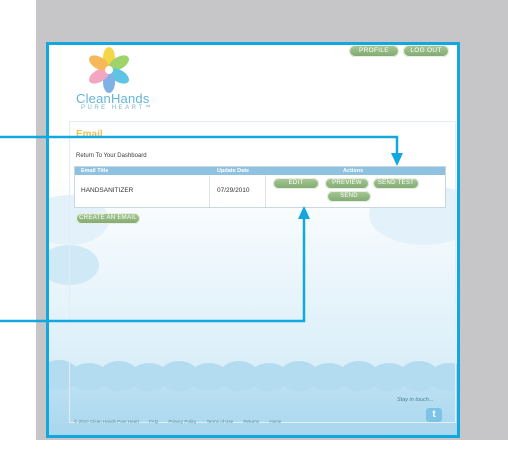  What do you see at coordinates (397, 159) in the screenshot?
I see `arrow-down-icon` at bounding box center [397, 159].